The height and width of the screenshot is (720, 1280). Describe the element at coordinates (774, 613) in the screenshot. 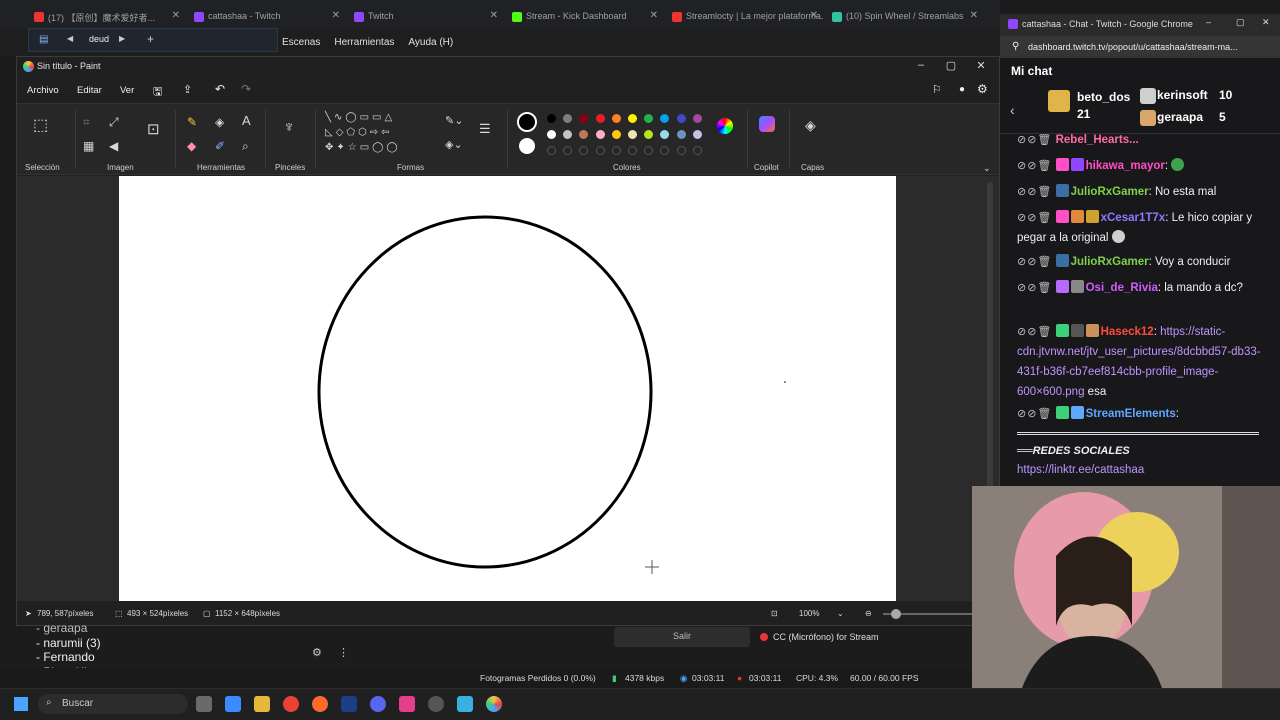

I see `fit-icon: ⊡` at that location.